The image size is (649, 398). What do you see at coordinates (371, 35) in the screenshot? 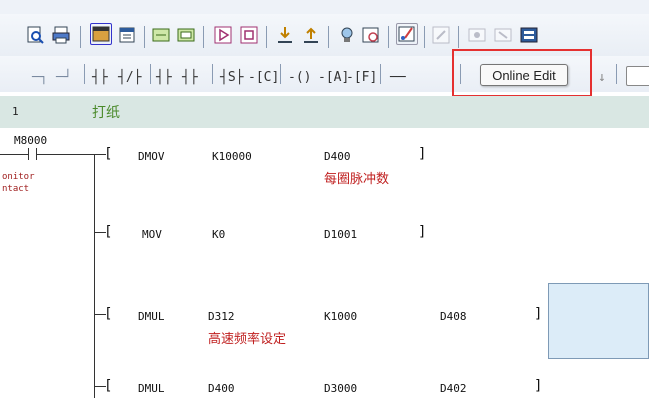
I see `device-monitor-icon` at bounding box center [371, 35].